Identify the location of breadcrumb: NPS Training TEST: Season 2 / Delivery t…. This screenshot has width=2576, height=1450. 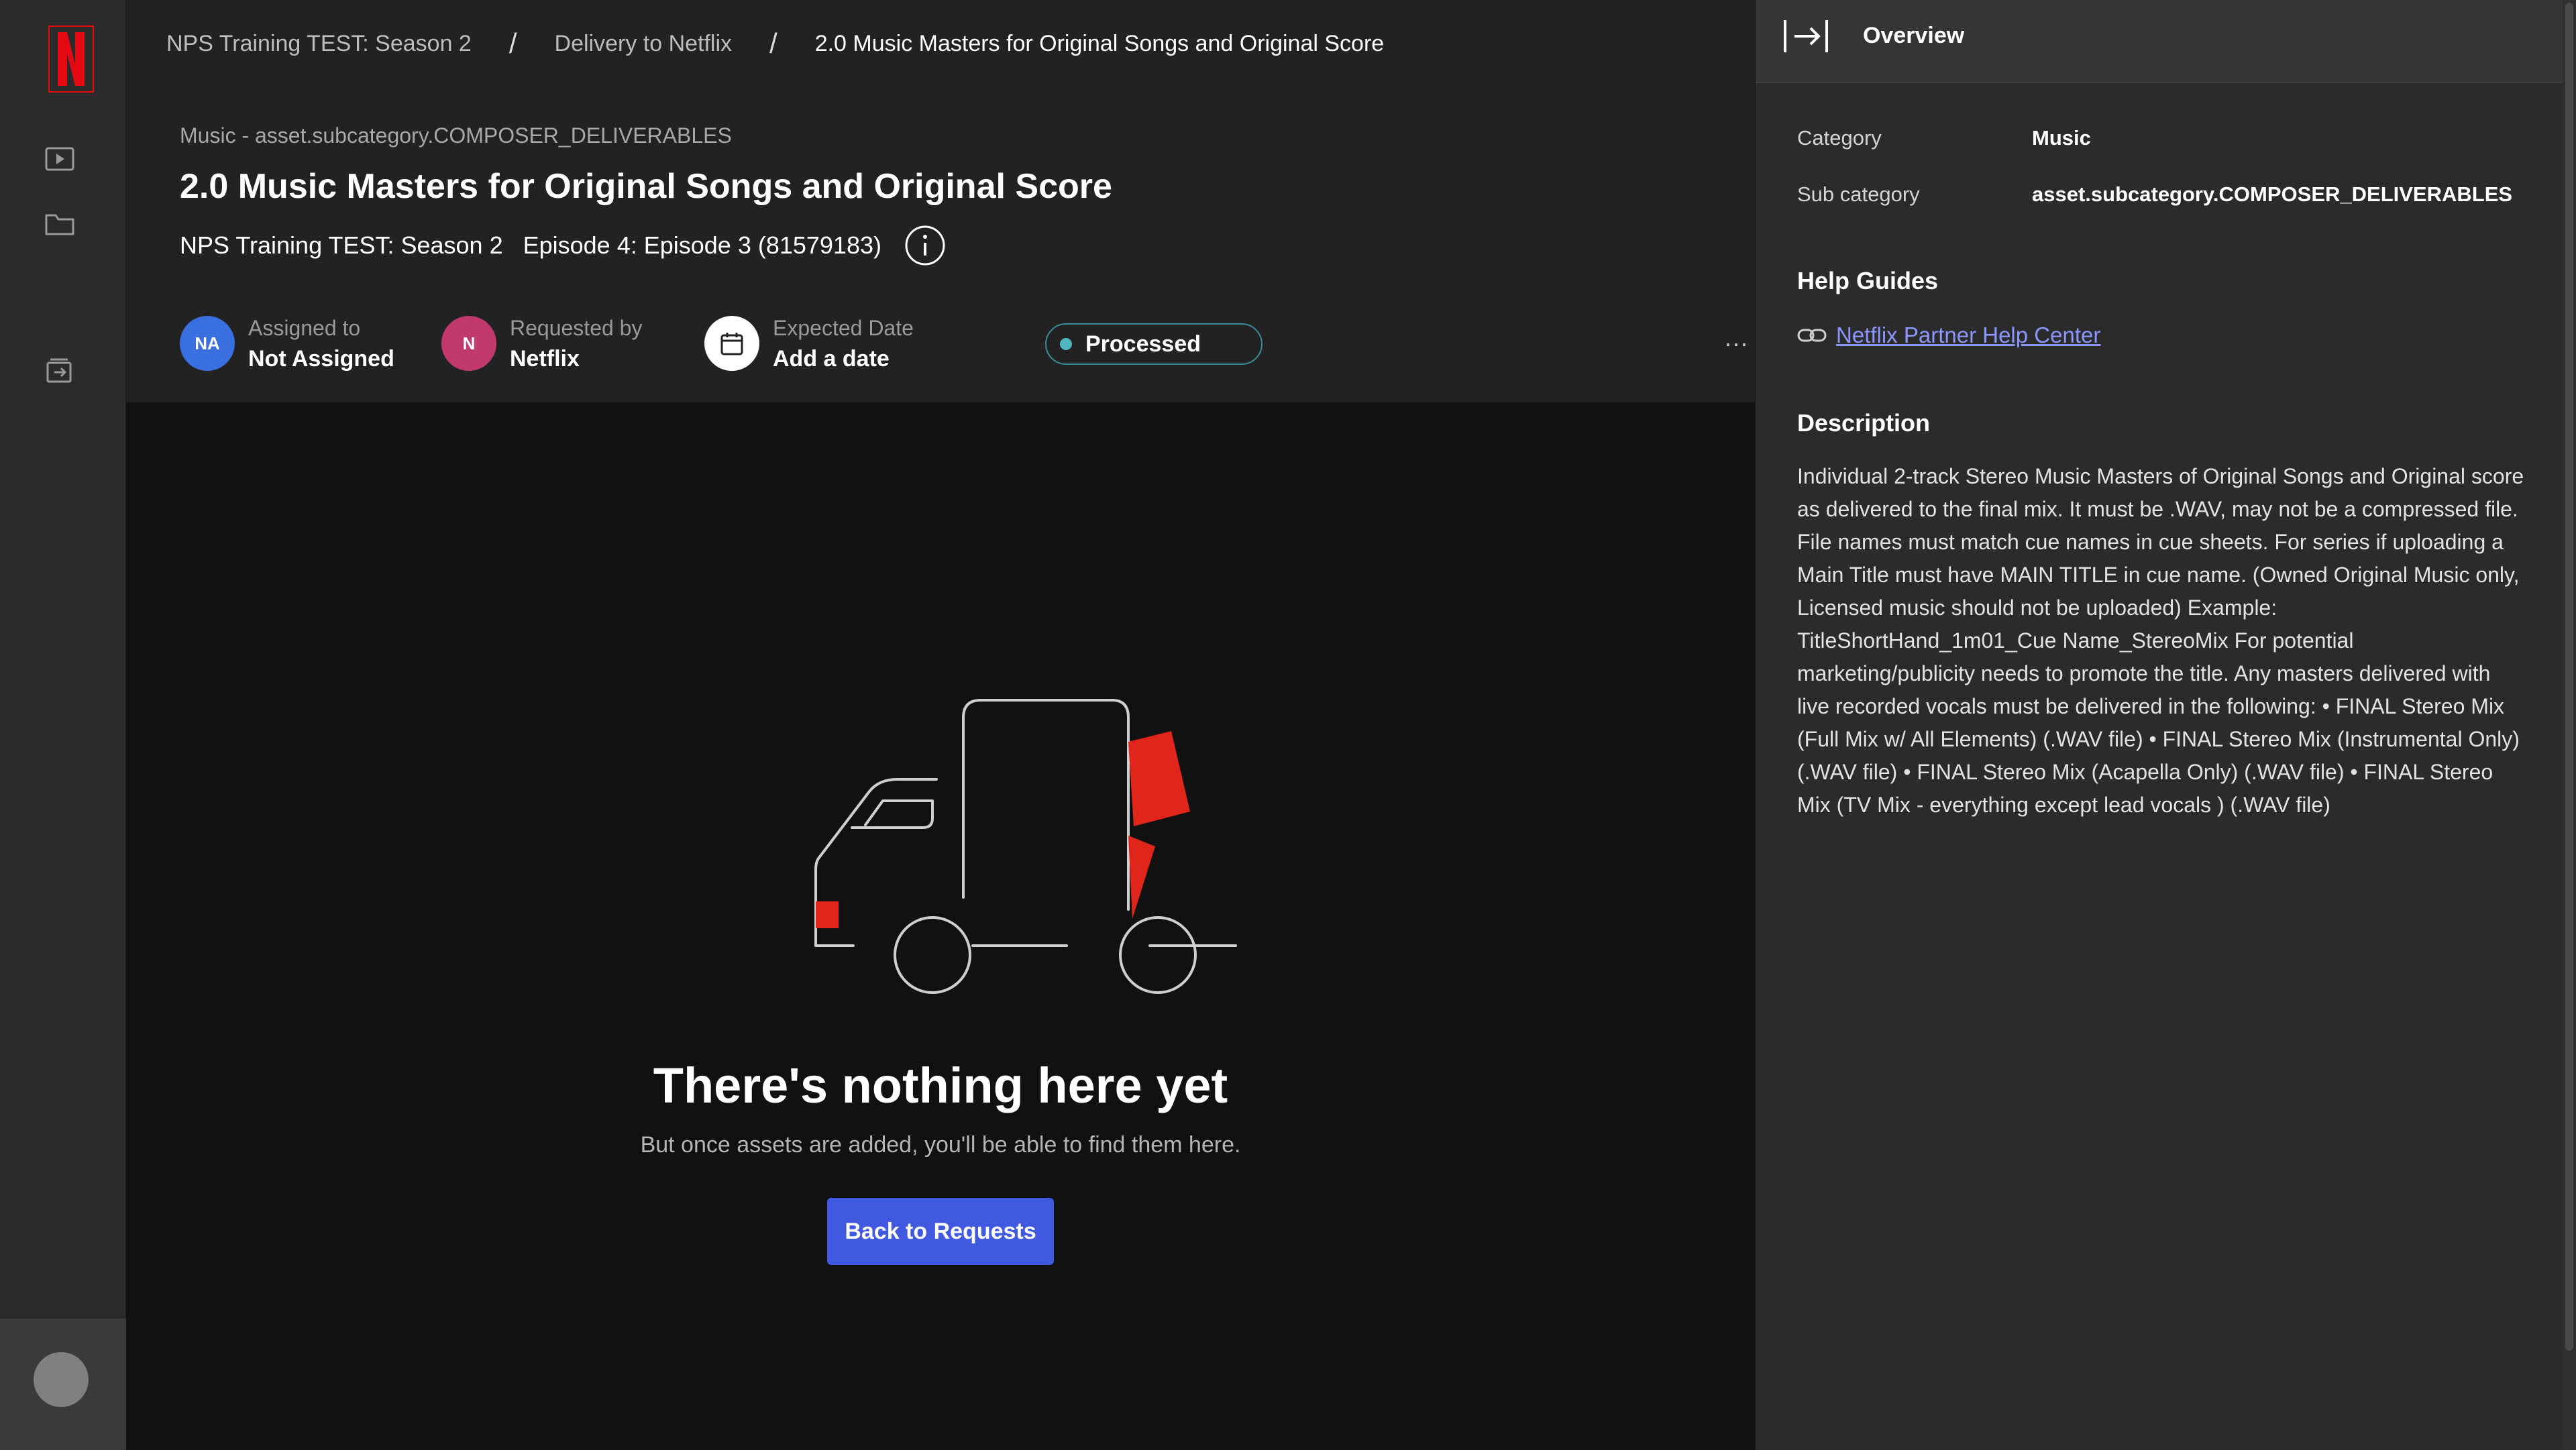
(775, 43).